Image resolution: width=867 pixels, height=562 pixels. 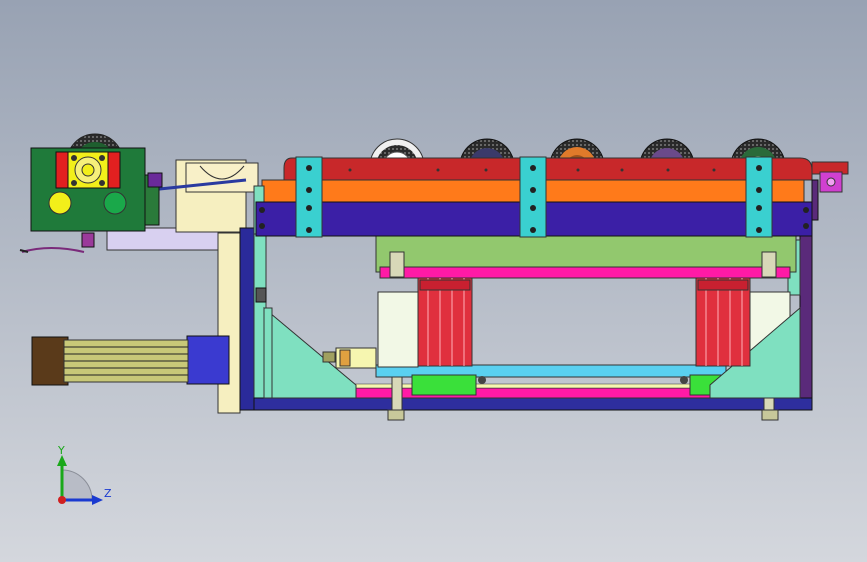 I want to click on conveyor-assembly, so click(x=551, y=197).